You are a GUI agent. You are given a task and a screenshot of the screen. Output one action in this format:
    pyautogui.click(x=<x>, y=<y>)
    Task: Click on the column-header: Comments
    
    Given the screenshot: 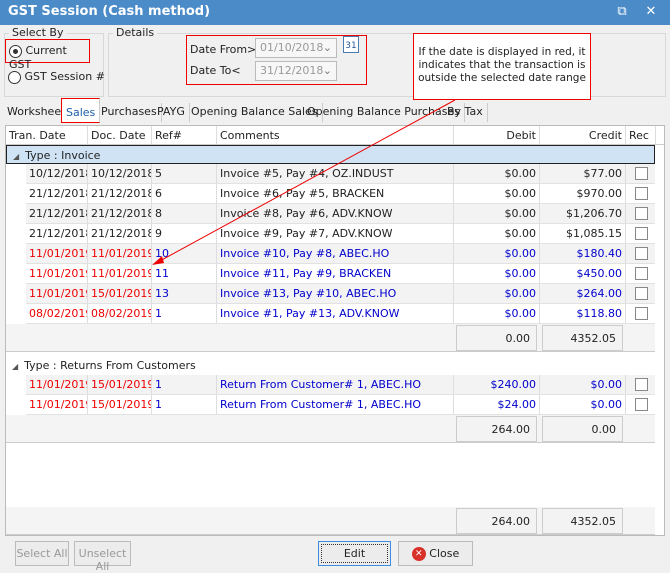 What is the action you would take?
    pyautogui.click(x=335, y=135)
    